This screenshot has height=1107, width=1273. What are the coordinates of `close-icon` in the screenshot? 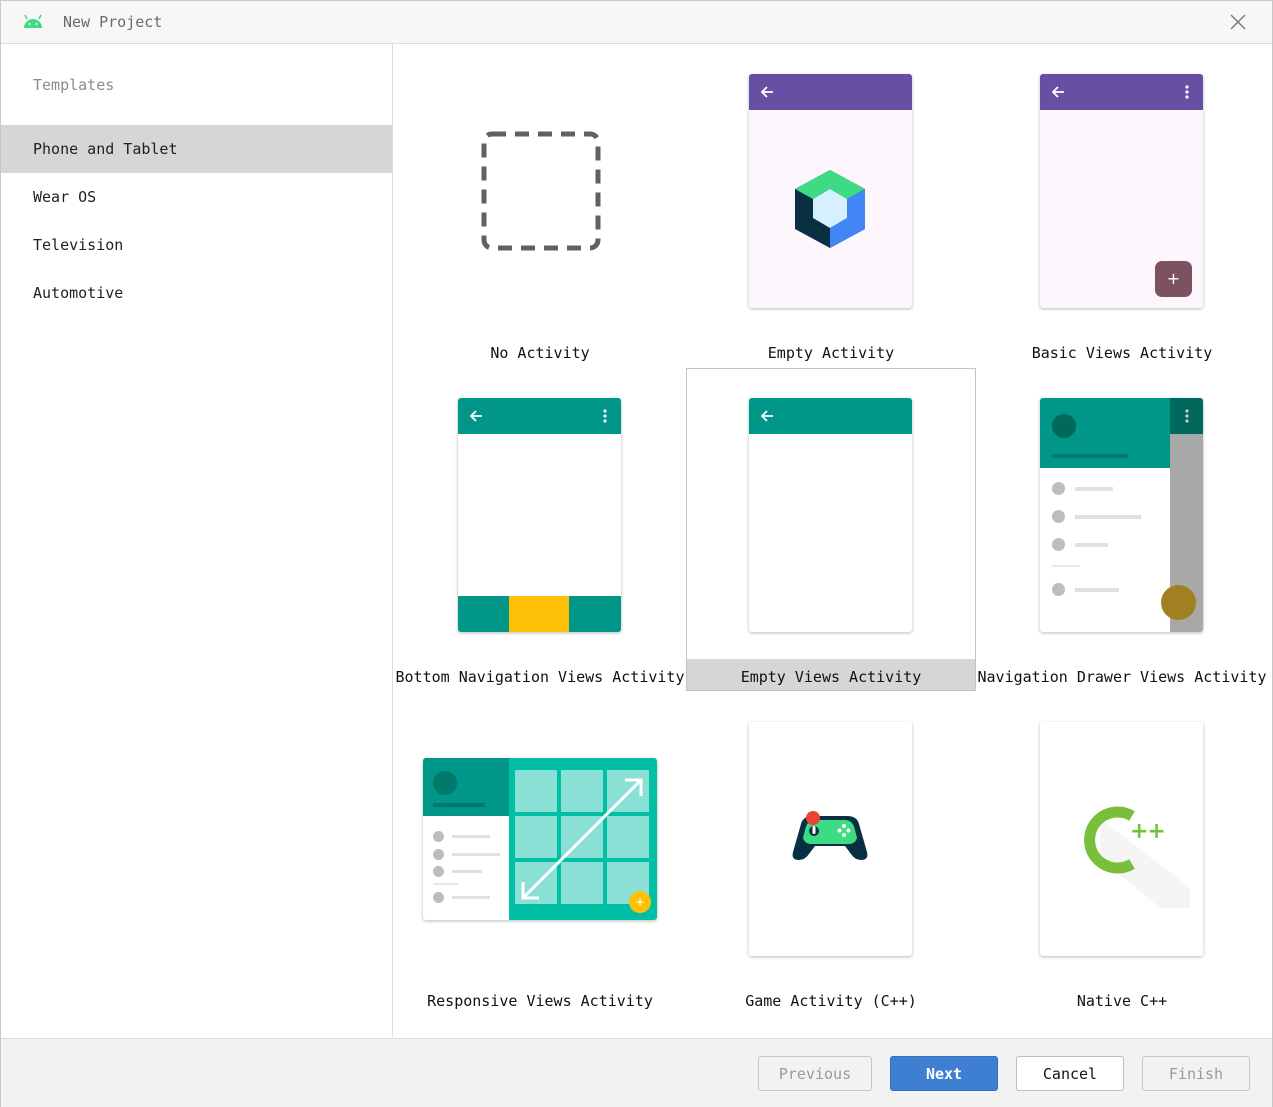 It's located at (1238, 22).